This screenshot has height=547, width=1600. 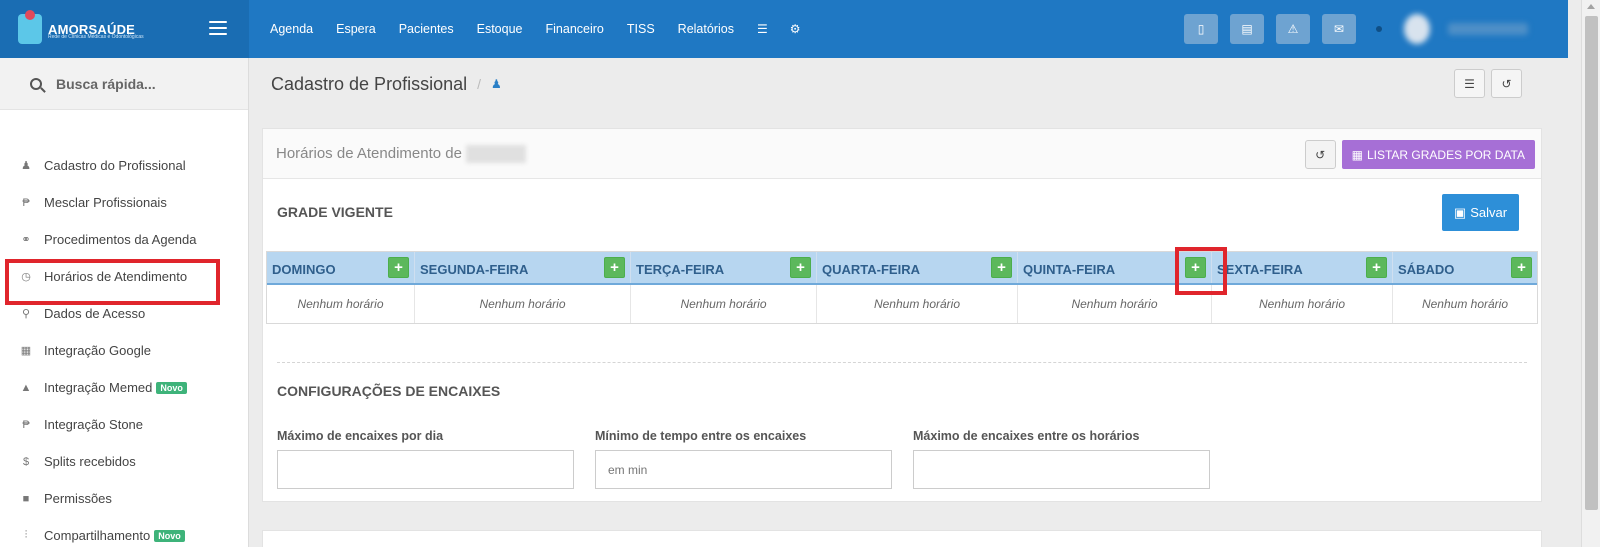 I want to click on database-icon: ☰, so click(x=762, y=29).